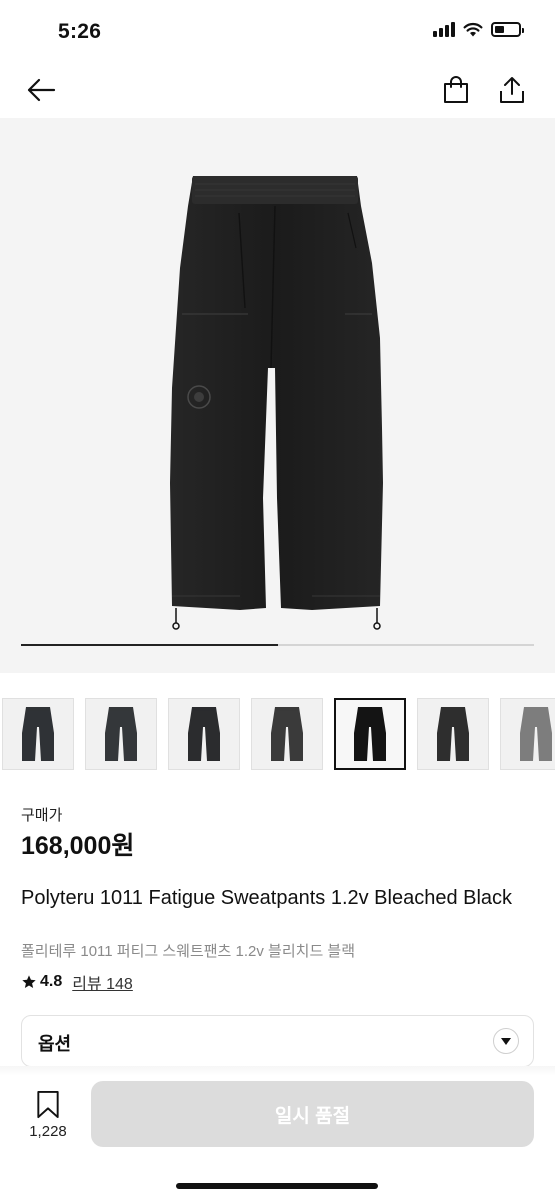  I want to click on status-icons, so click(478, 29).